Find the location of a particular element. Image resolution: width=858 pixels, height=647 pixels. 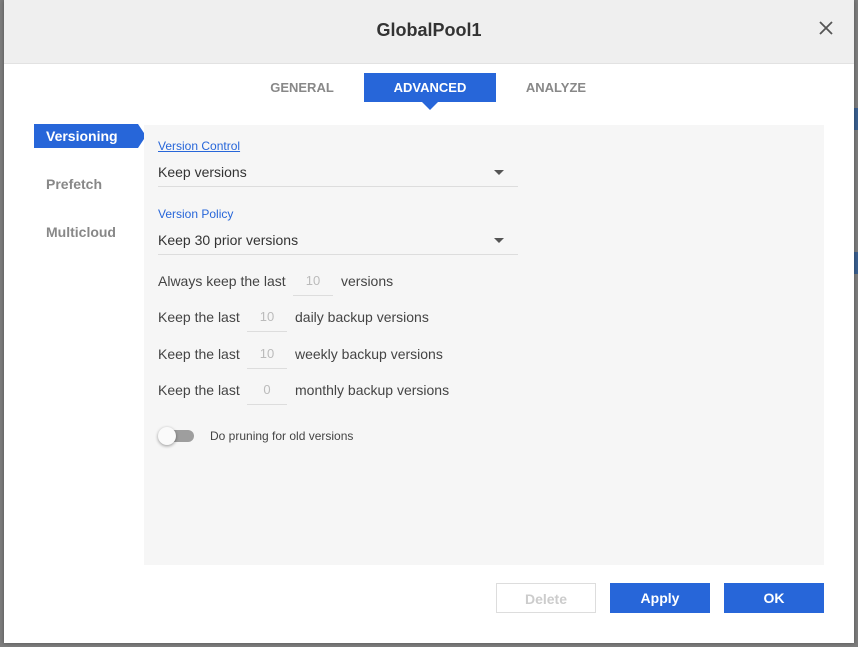

pruning-toggle is located at coordinates (176, 436).